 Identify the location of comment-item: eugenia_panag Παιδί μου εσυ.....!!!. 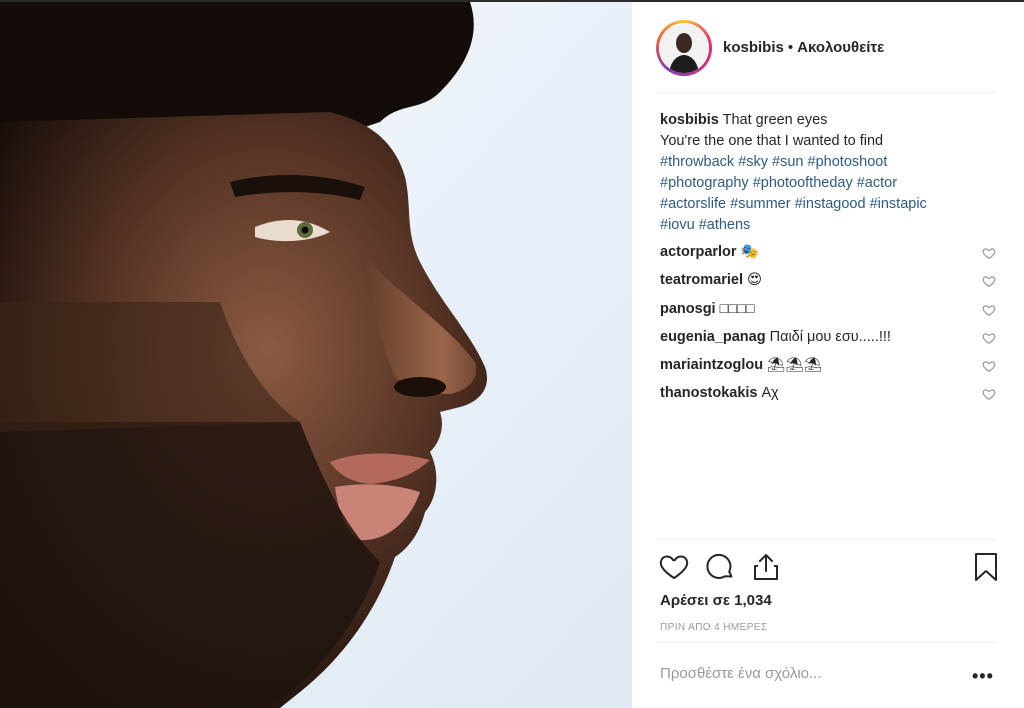
(830, 341).